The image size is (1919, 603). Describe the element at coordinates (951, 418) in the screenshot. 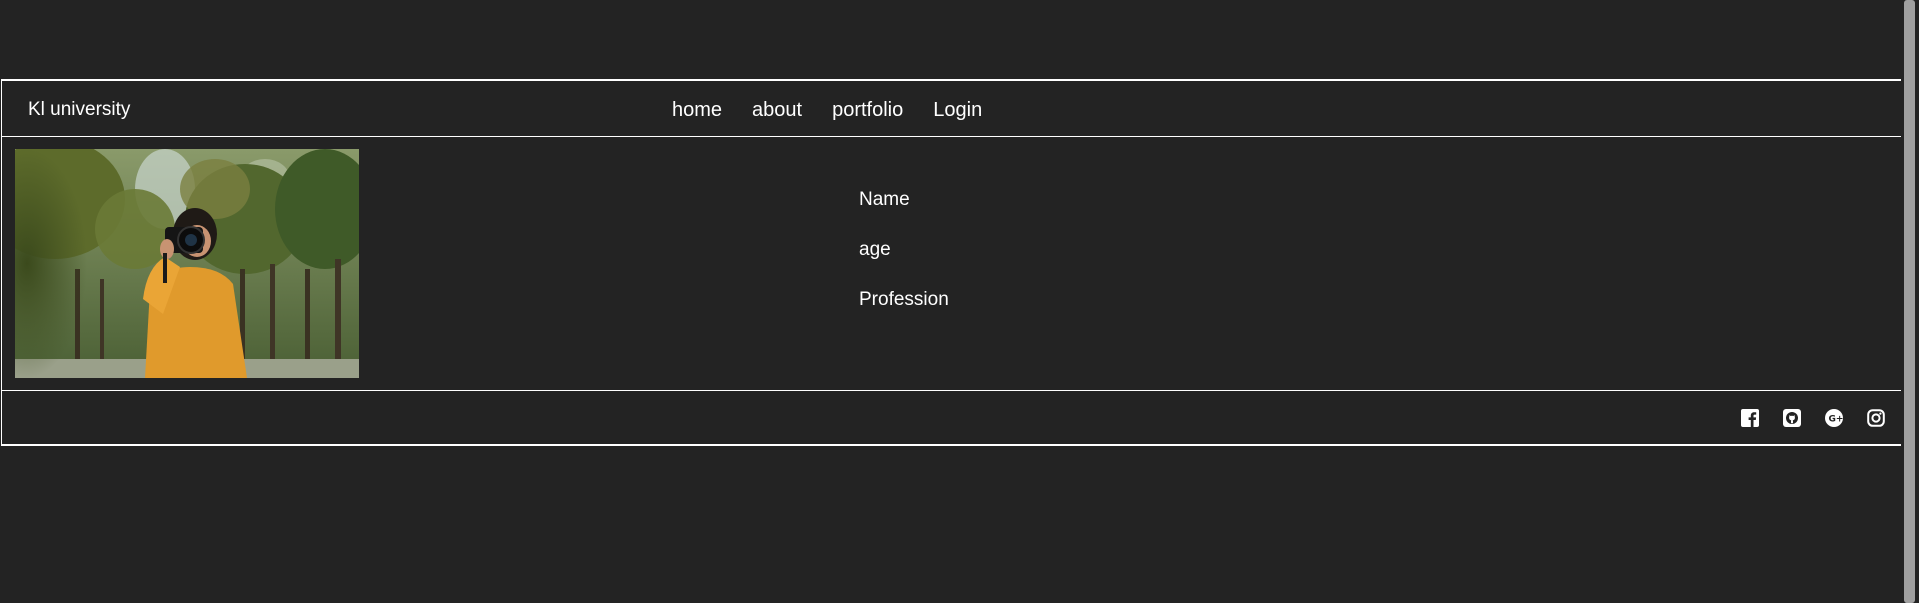

I see `footer: G+` at that location.